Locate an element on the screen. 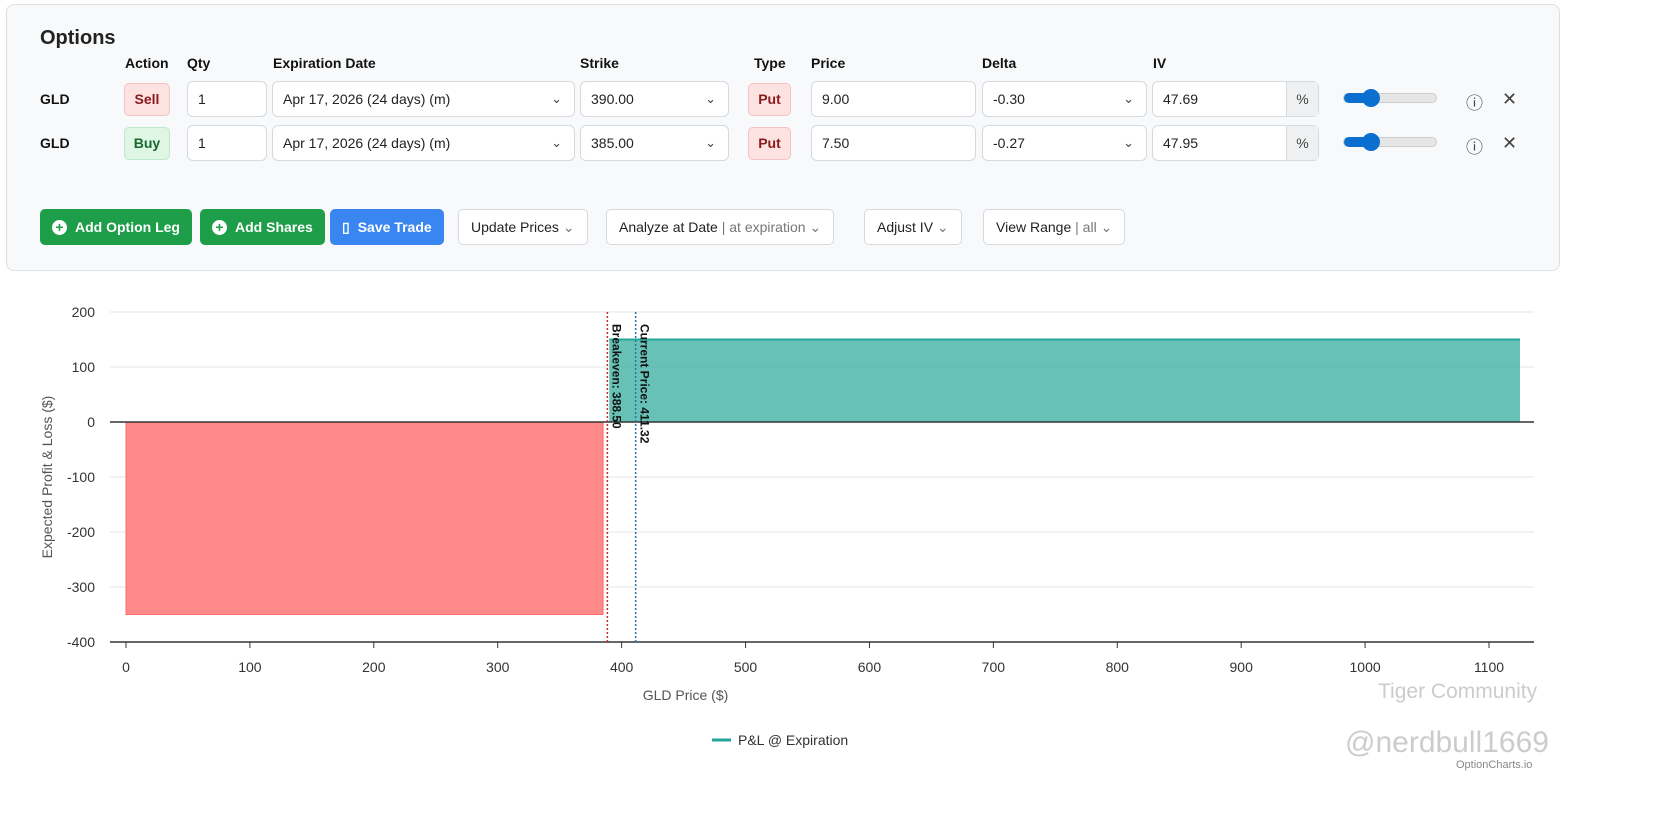 The image size is (1654, 822). x-tick-label: 500 is located at coordinates (746, 667).